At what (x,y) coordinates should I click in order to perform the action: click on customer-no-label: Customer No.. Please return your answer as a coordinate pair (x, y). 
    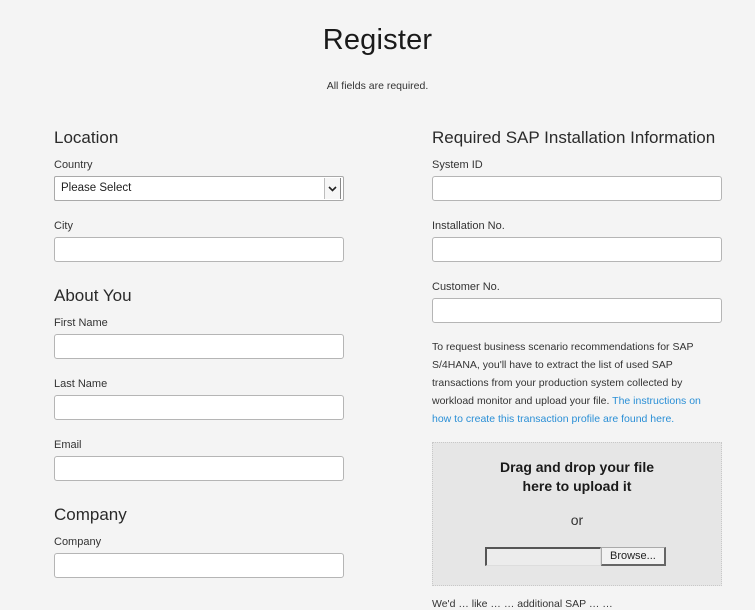
    Looking at the image, I should click on (466, 287).